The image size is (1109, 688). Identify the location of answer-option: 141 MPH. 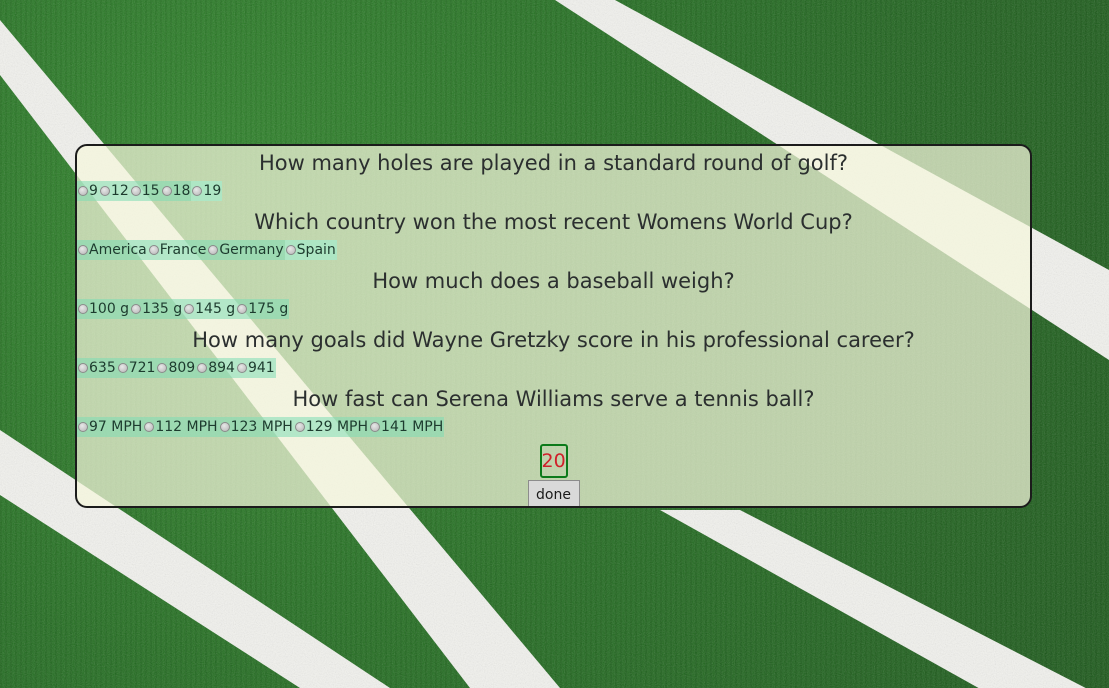
(407, 427).